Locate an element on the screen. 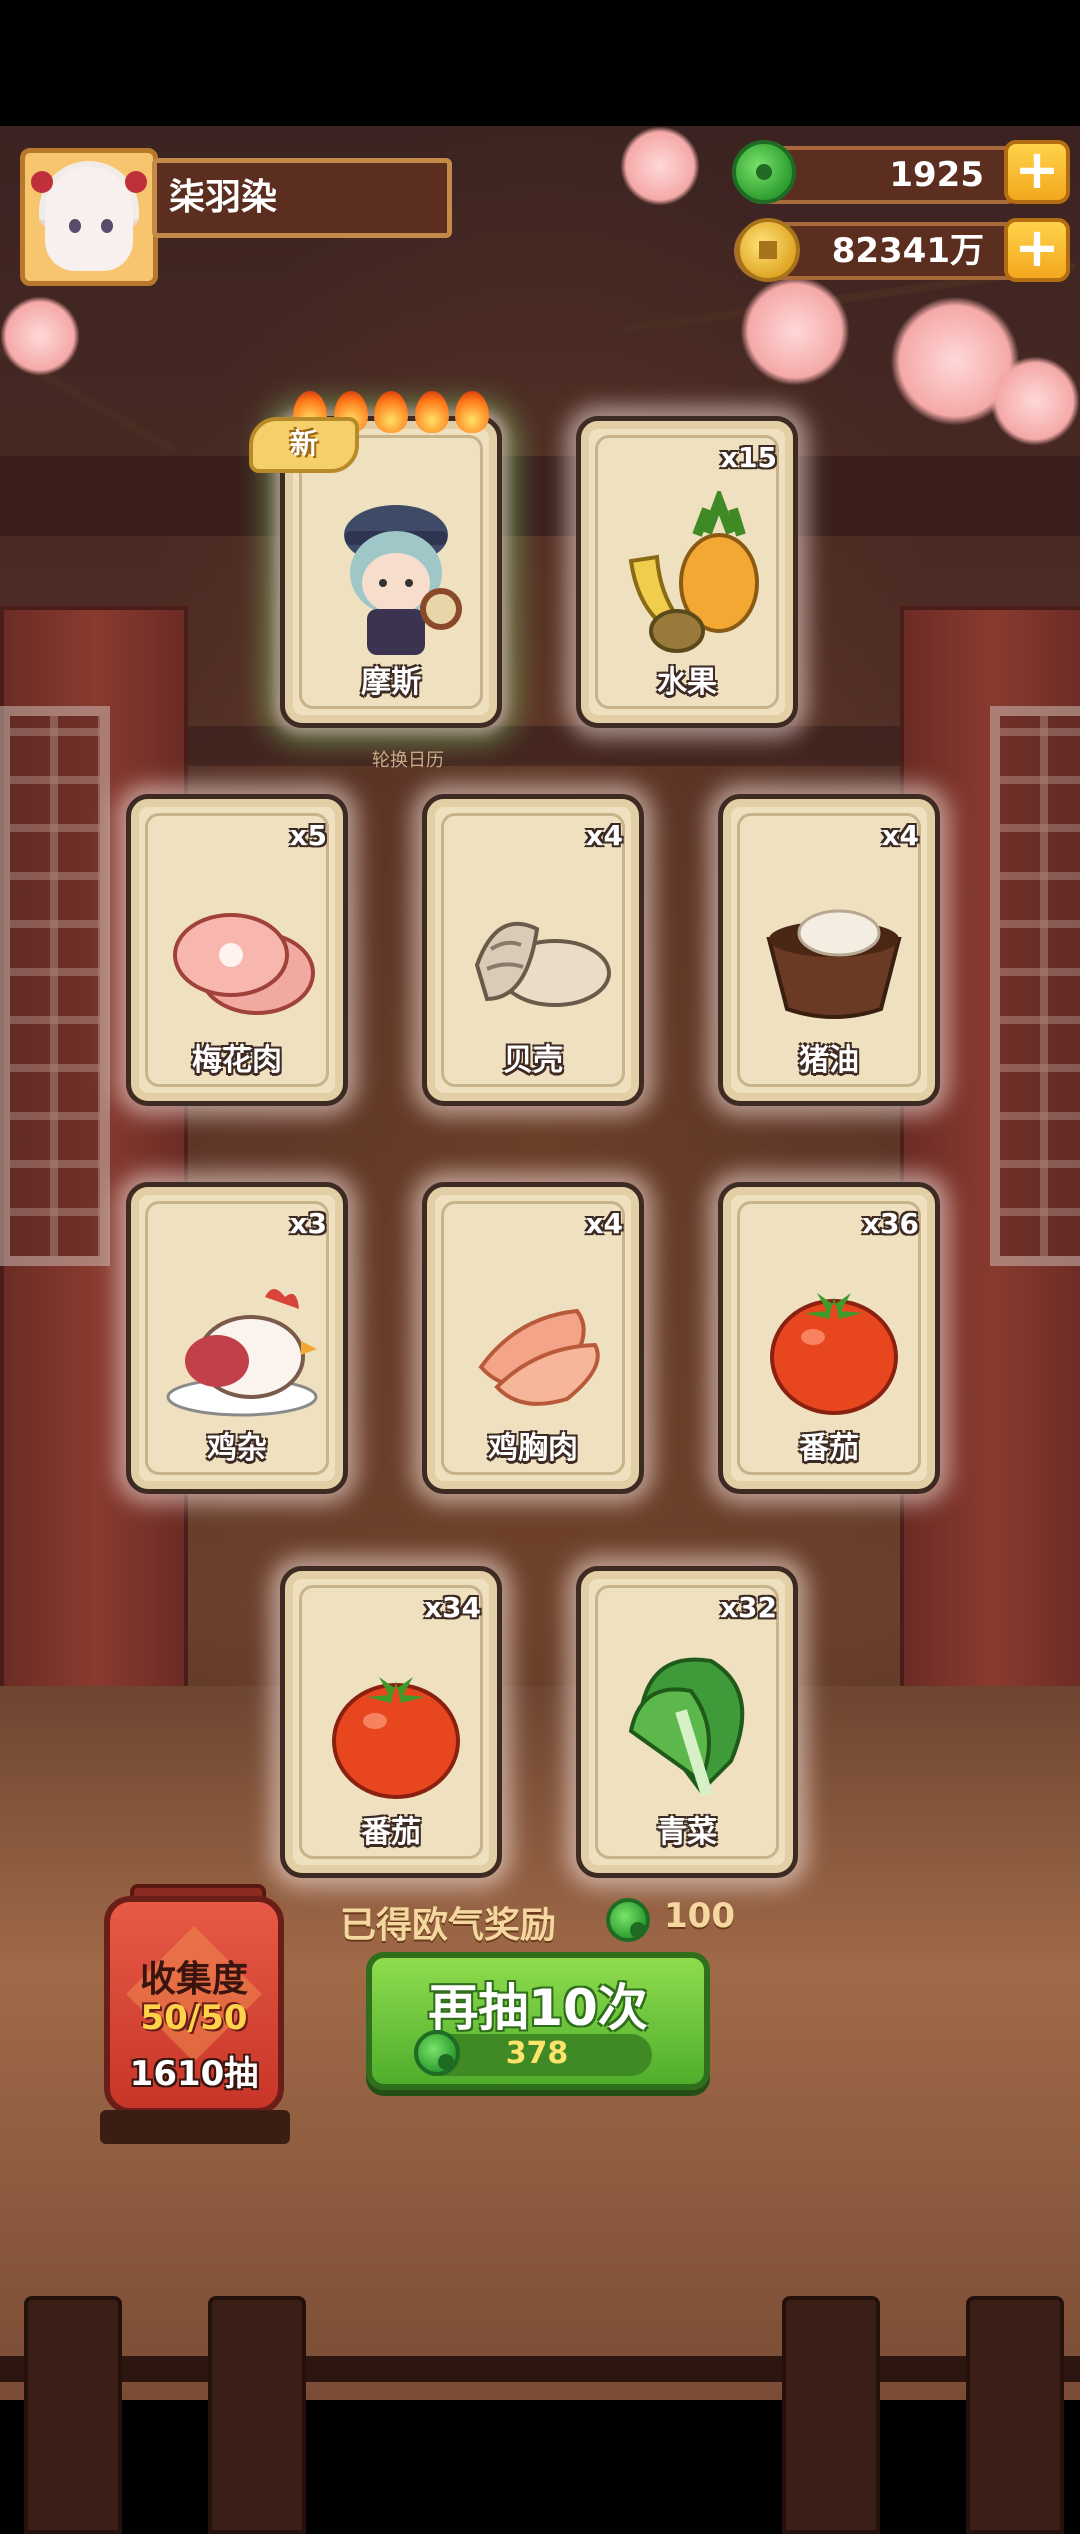 Image resolution: width=1080 pixels, height=2534 pixels. card-shell: x4 贝壳 is located at coordinates (533, 950).